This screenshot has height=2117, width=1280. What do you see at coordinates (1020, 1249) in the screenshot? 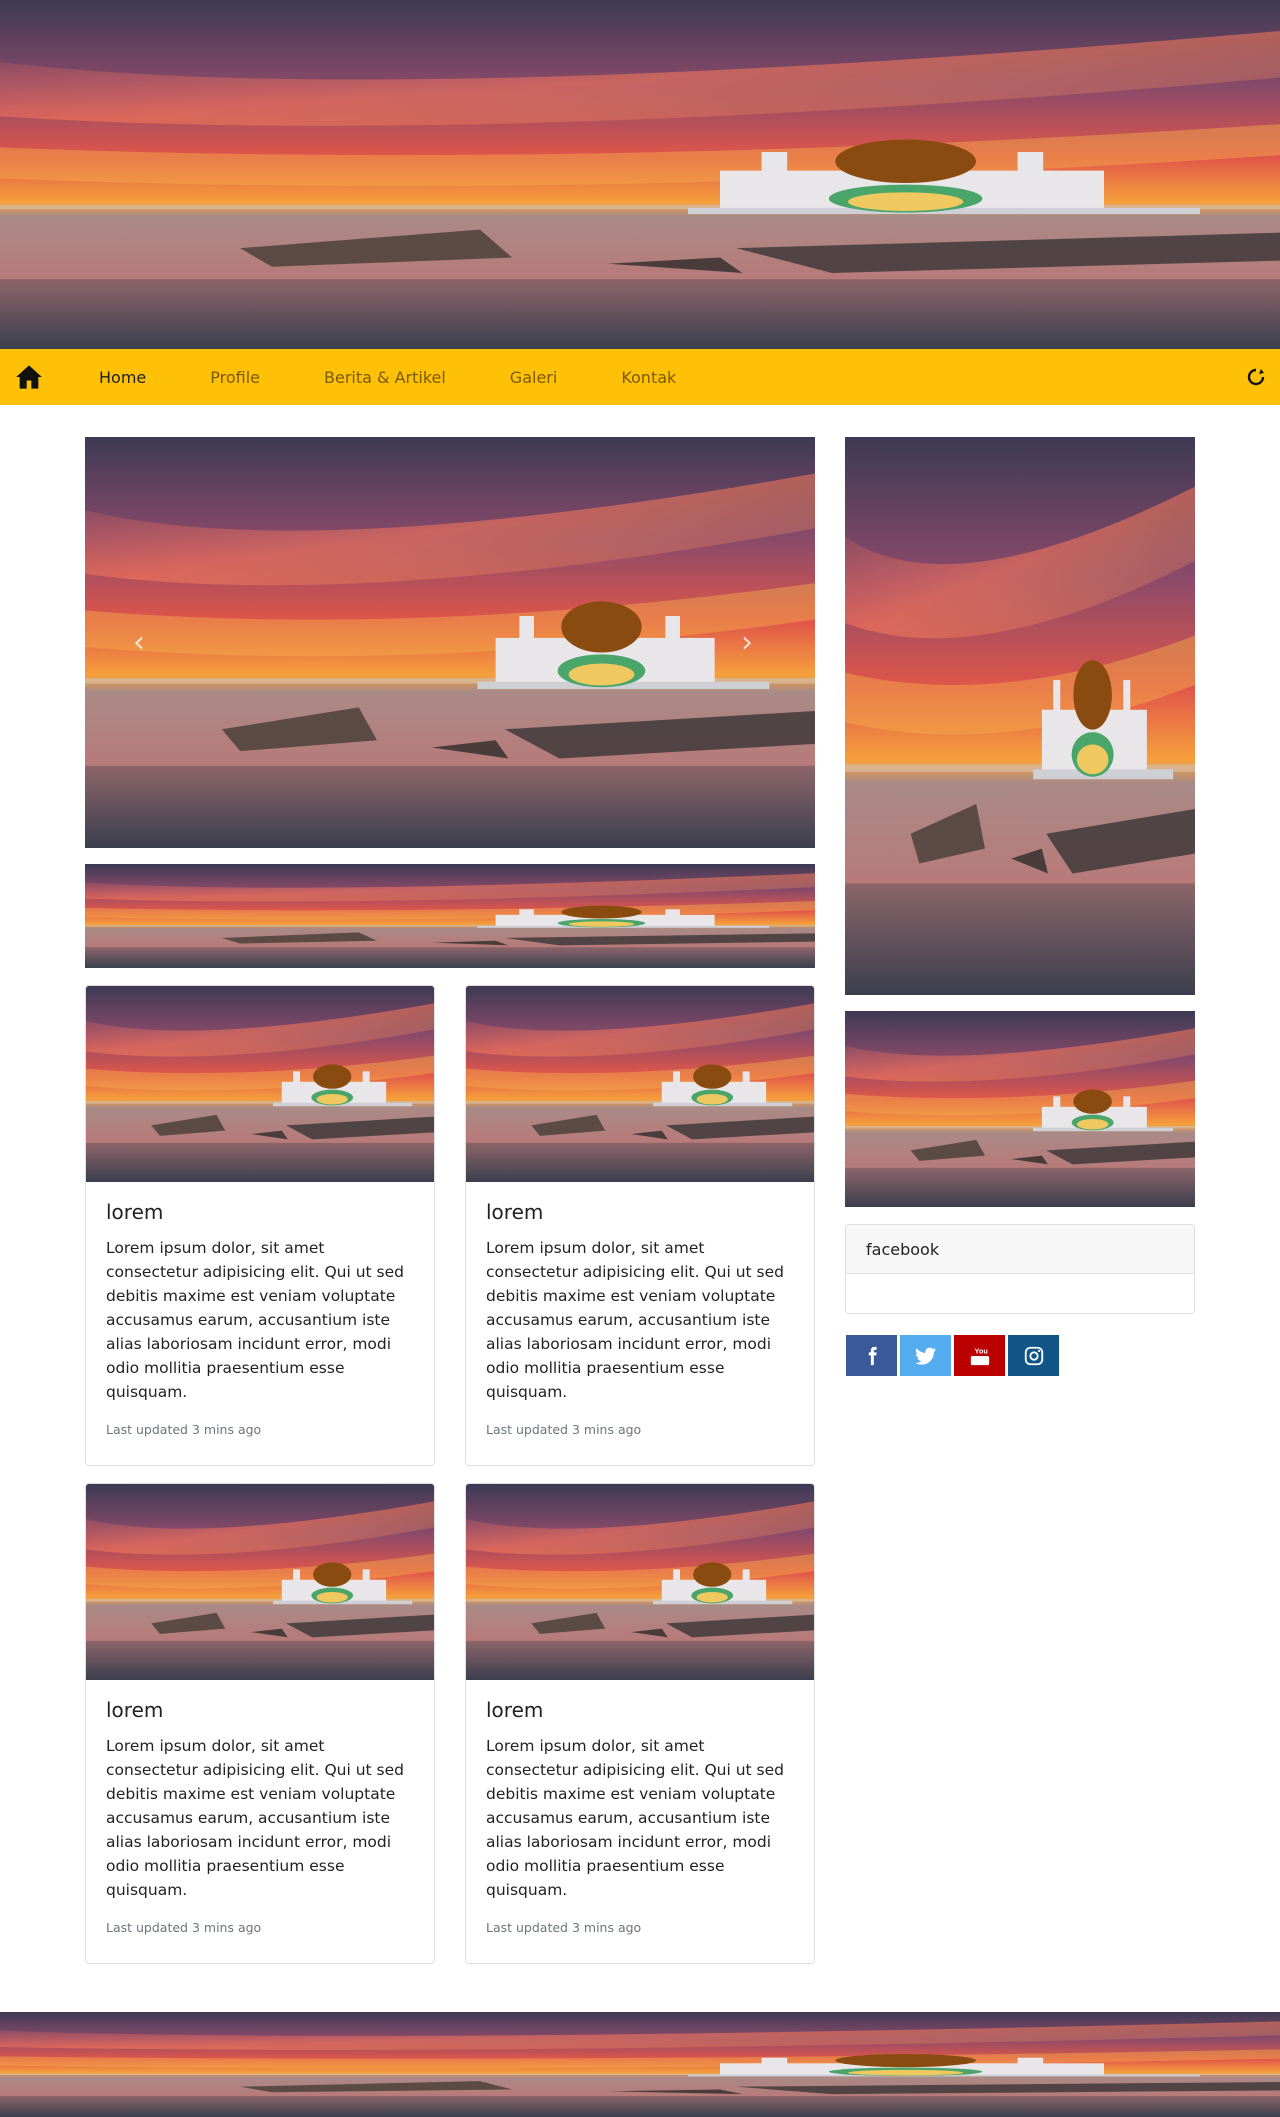
I see `facebook-widget-title: facebook` at bounding box center [1020, 1249].